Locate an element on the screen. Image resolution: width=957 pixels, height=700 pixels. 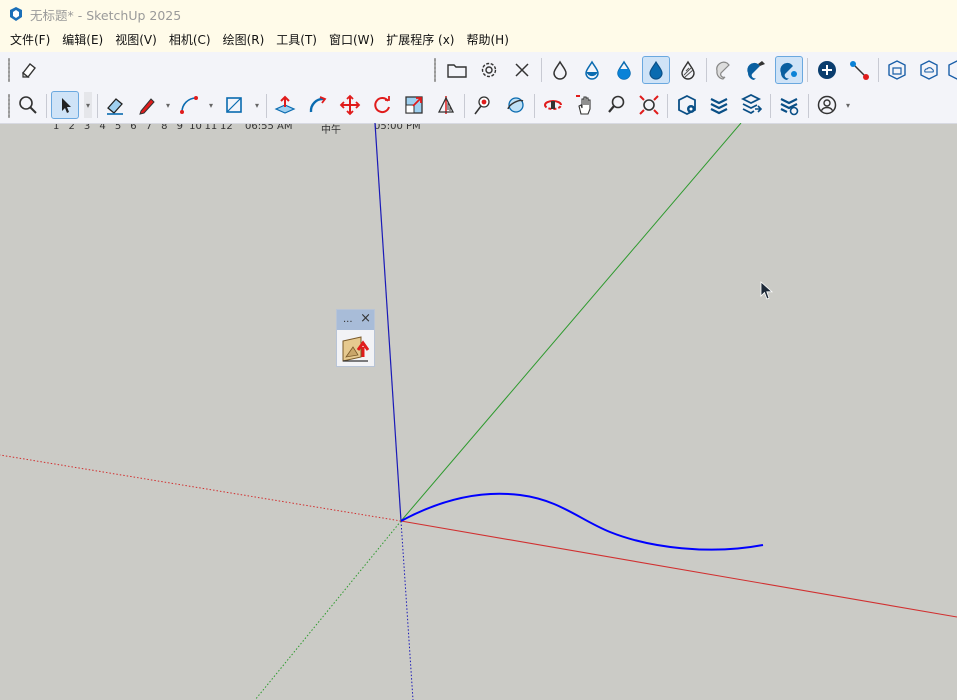
toolbar-main: ▾ ▾ ▾ ▾ ▾ is located at coordinates (478, 106).